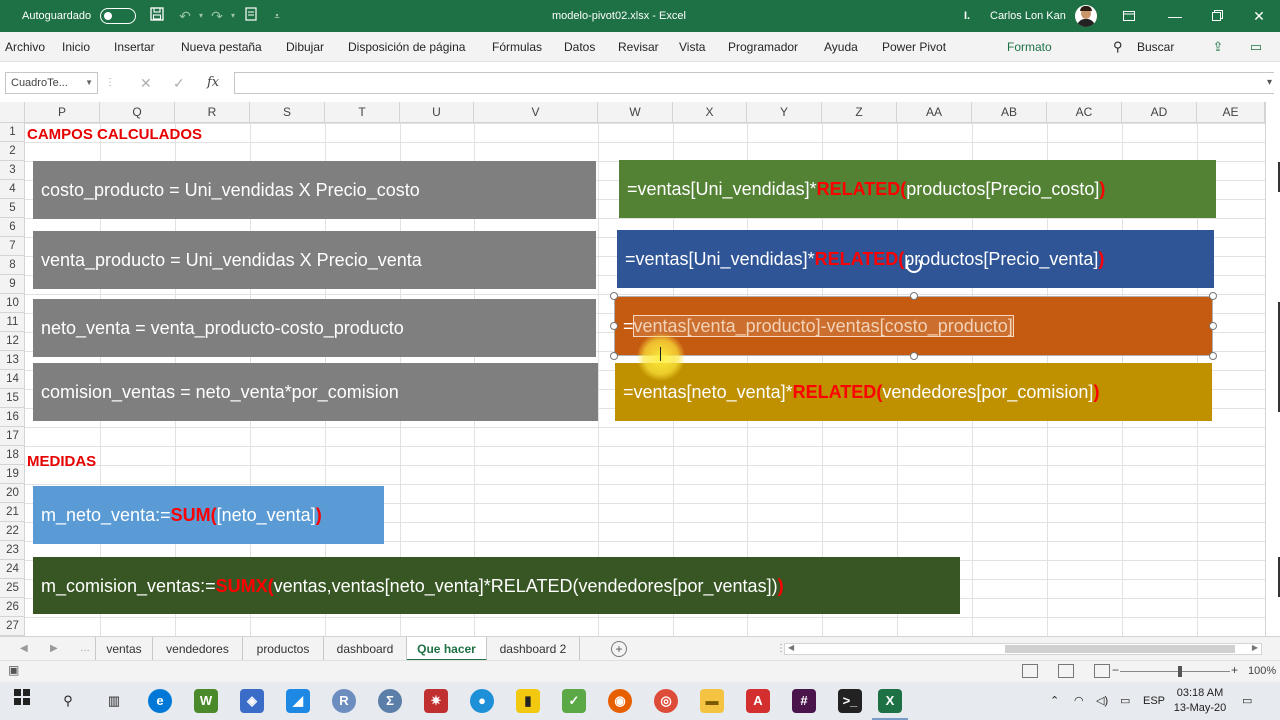 Image resolution: width=1280 pixels, height=720 pixels. Describe the element at coordinates (12, 531) in the screenshot. I see `row-header: 22` at that location.